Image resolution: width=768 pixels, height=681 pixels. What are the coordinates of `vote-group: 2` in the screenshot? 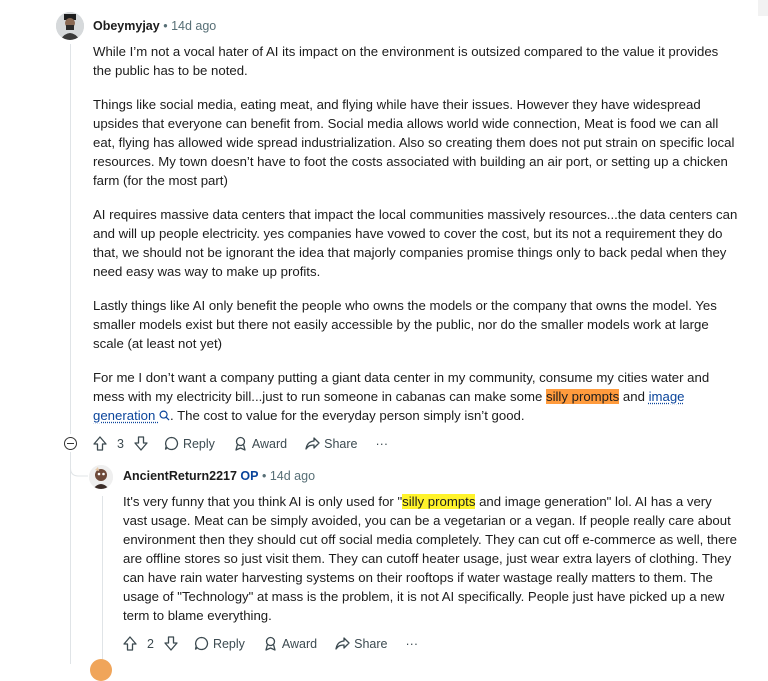 It's located at (150, 643).